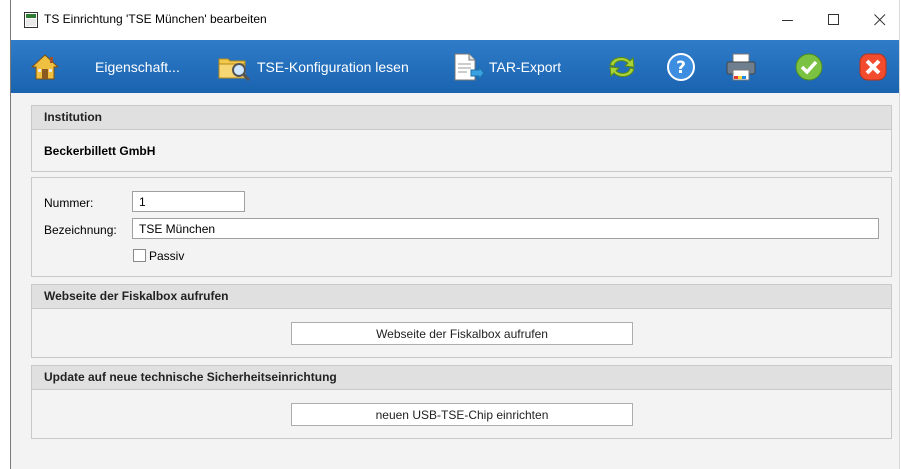  What do you see at coordinates (461, 138) in the screenshot?
I see `institution-panel: Institution Beckerbillett GmbH` at bounding box center [461, 138].